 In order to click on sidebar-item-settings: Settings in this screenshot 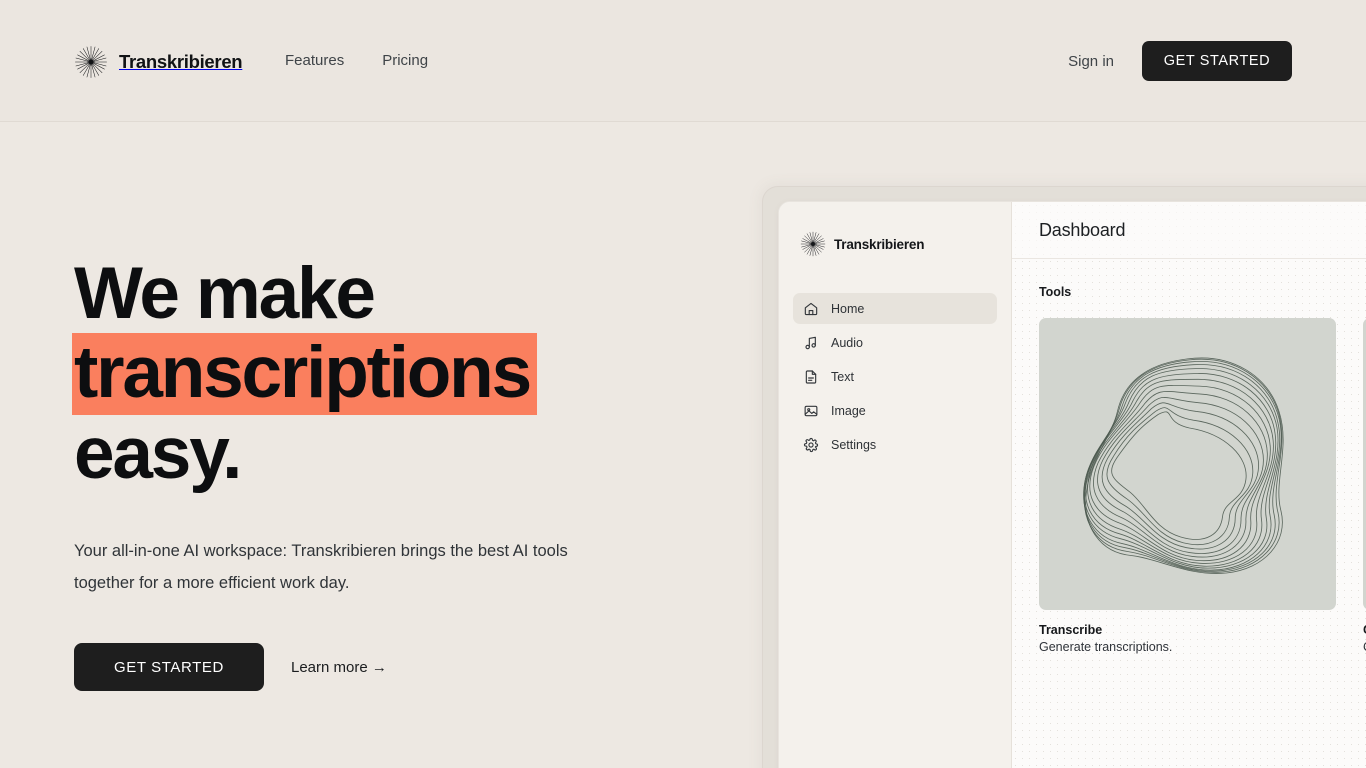, I will do `click(895, 444)`.